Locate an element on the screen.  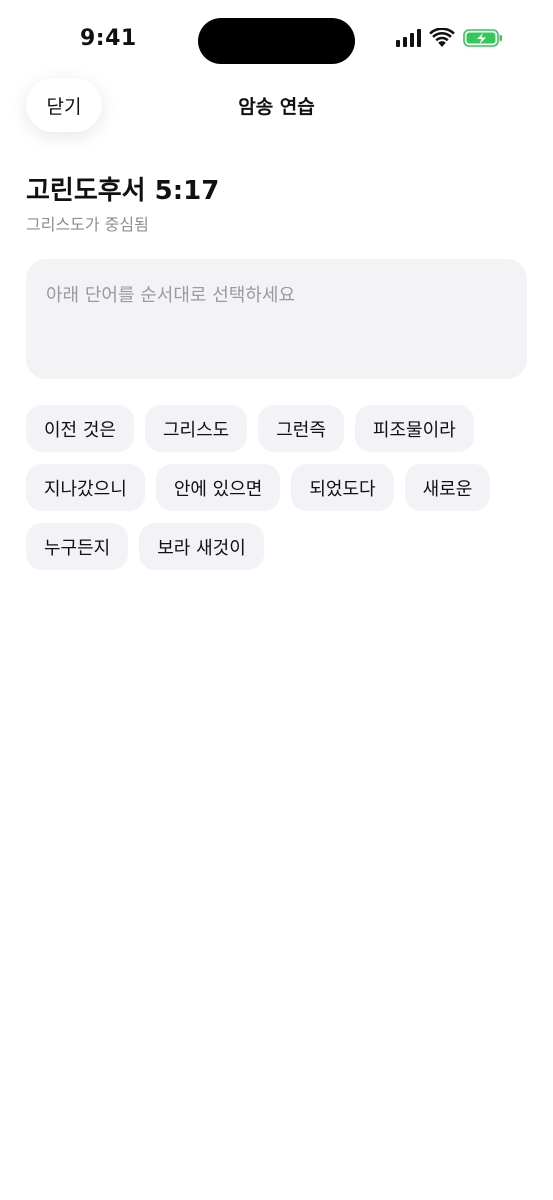
word-chip: 이전 것은 is located at coordinates (80, 428).